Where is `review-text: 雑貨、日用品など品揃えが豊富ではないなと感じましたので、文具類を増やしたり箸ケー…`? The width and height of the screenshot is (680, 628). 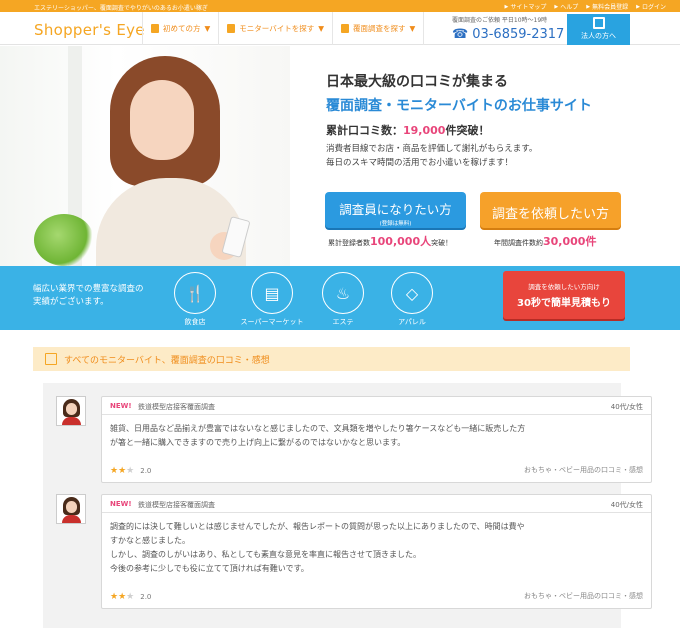
review-text: 雑貨、日用品など品揃えが豊富ではないなと感じましたので、文具類を増やしたり箸ケー… is located at coordinates (376, 436).